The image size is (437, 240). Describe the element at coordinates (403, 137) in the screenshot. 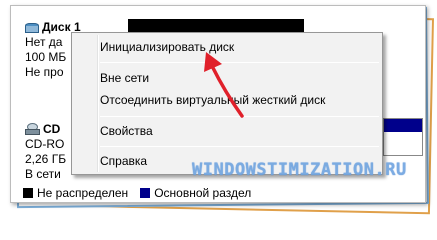

I see `cd-volume-box` at that location.